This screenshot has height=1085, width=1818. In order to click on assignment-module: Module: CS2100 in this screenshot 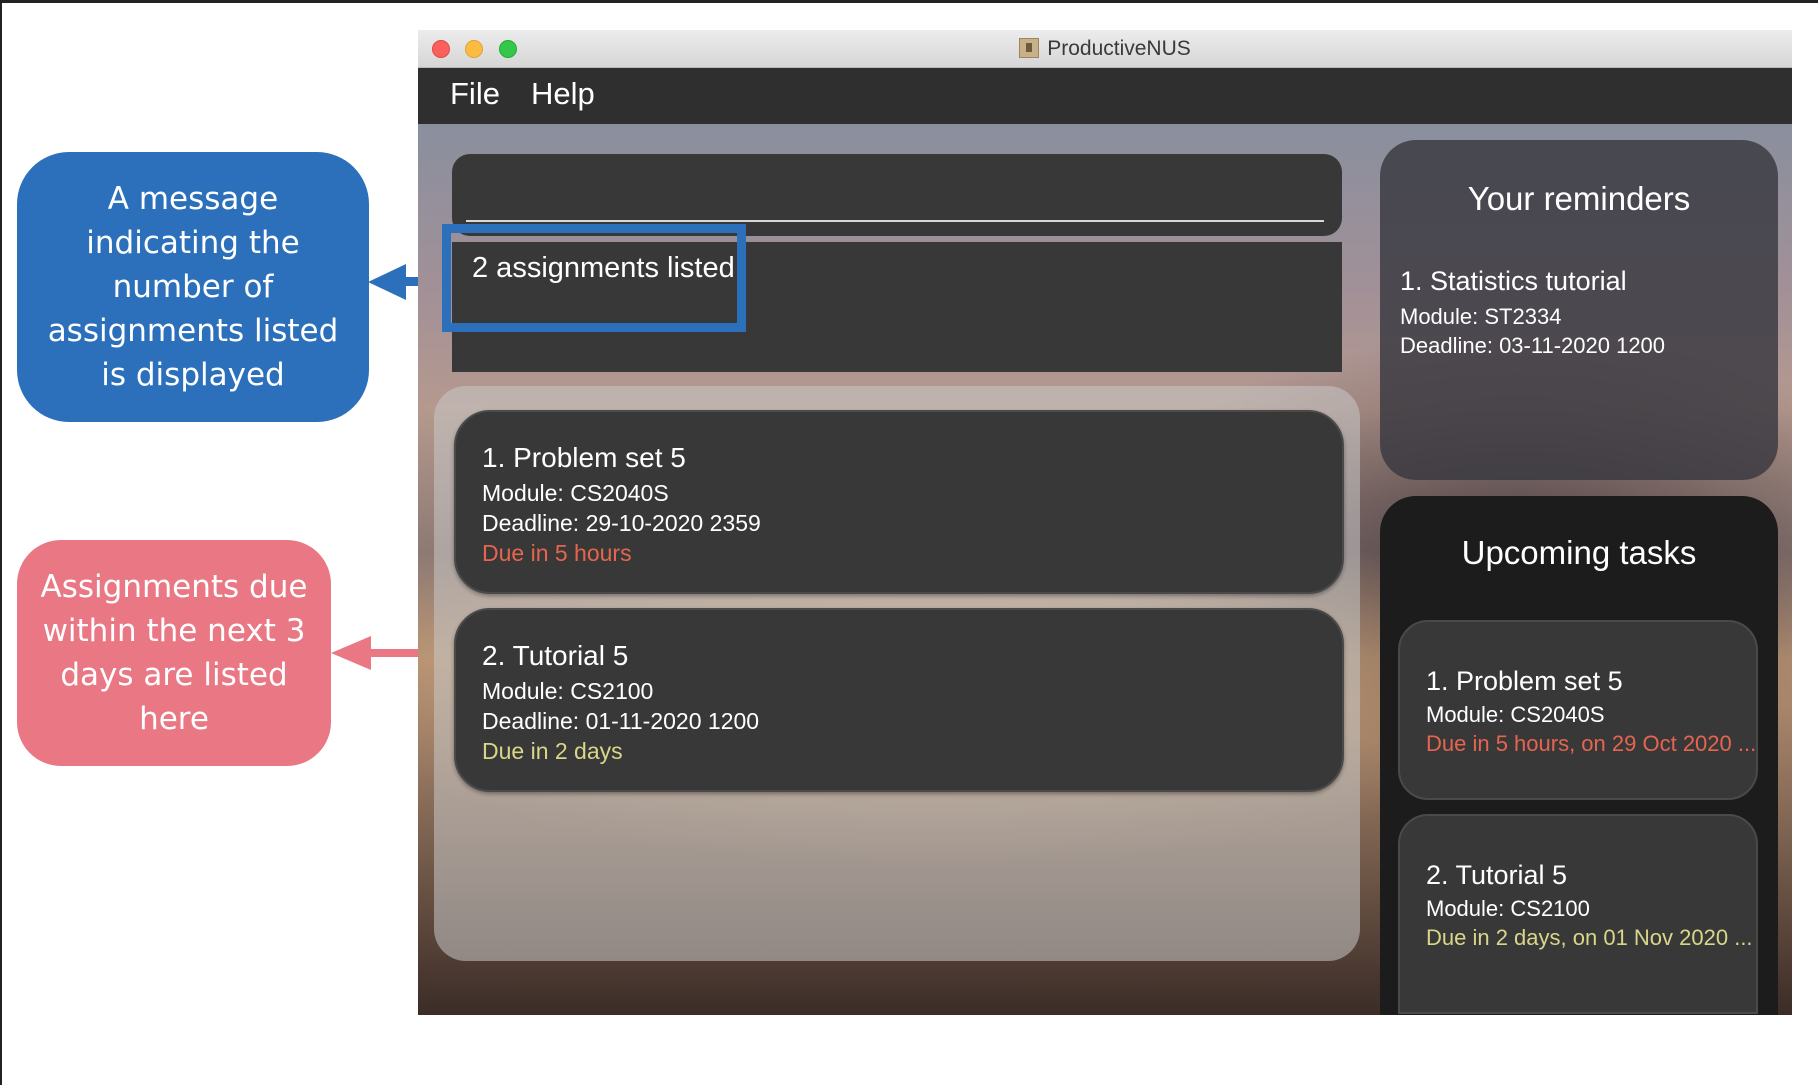, I will do `click(568, 691)`.